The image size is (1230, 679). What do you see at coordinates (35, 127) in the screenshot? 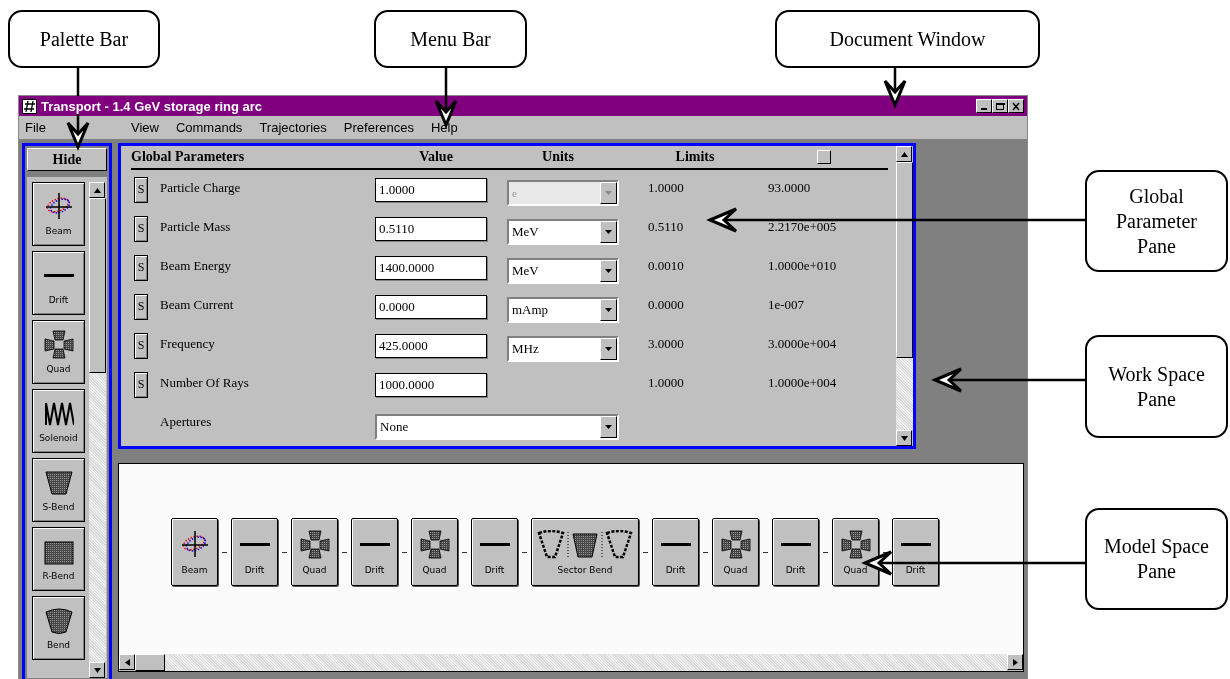
I see `menu-item: File` at bounding box center [35, 127].